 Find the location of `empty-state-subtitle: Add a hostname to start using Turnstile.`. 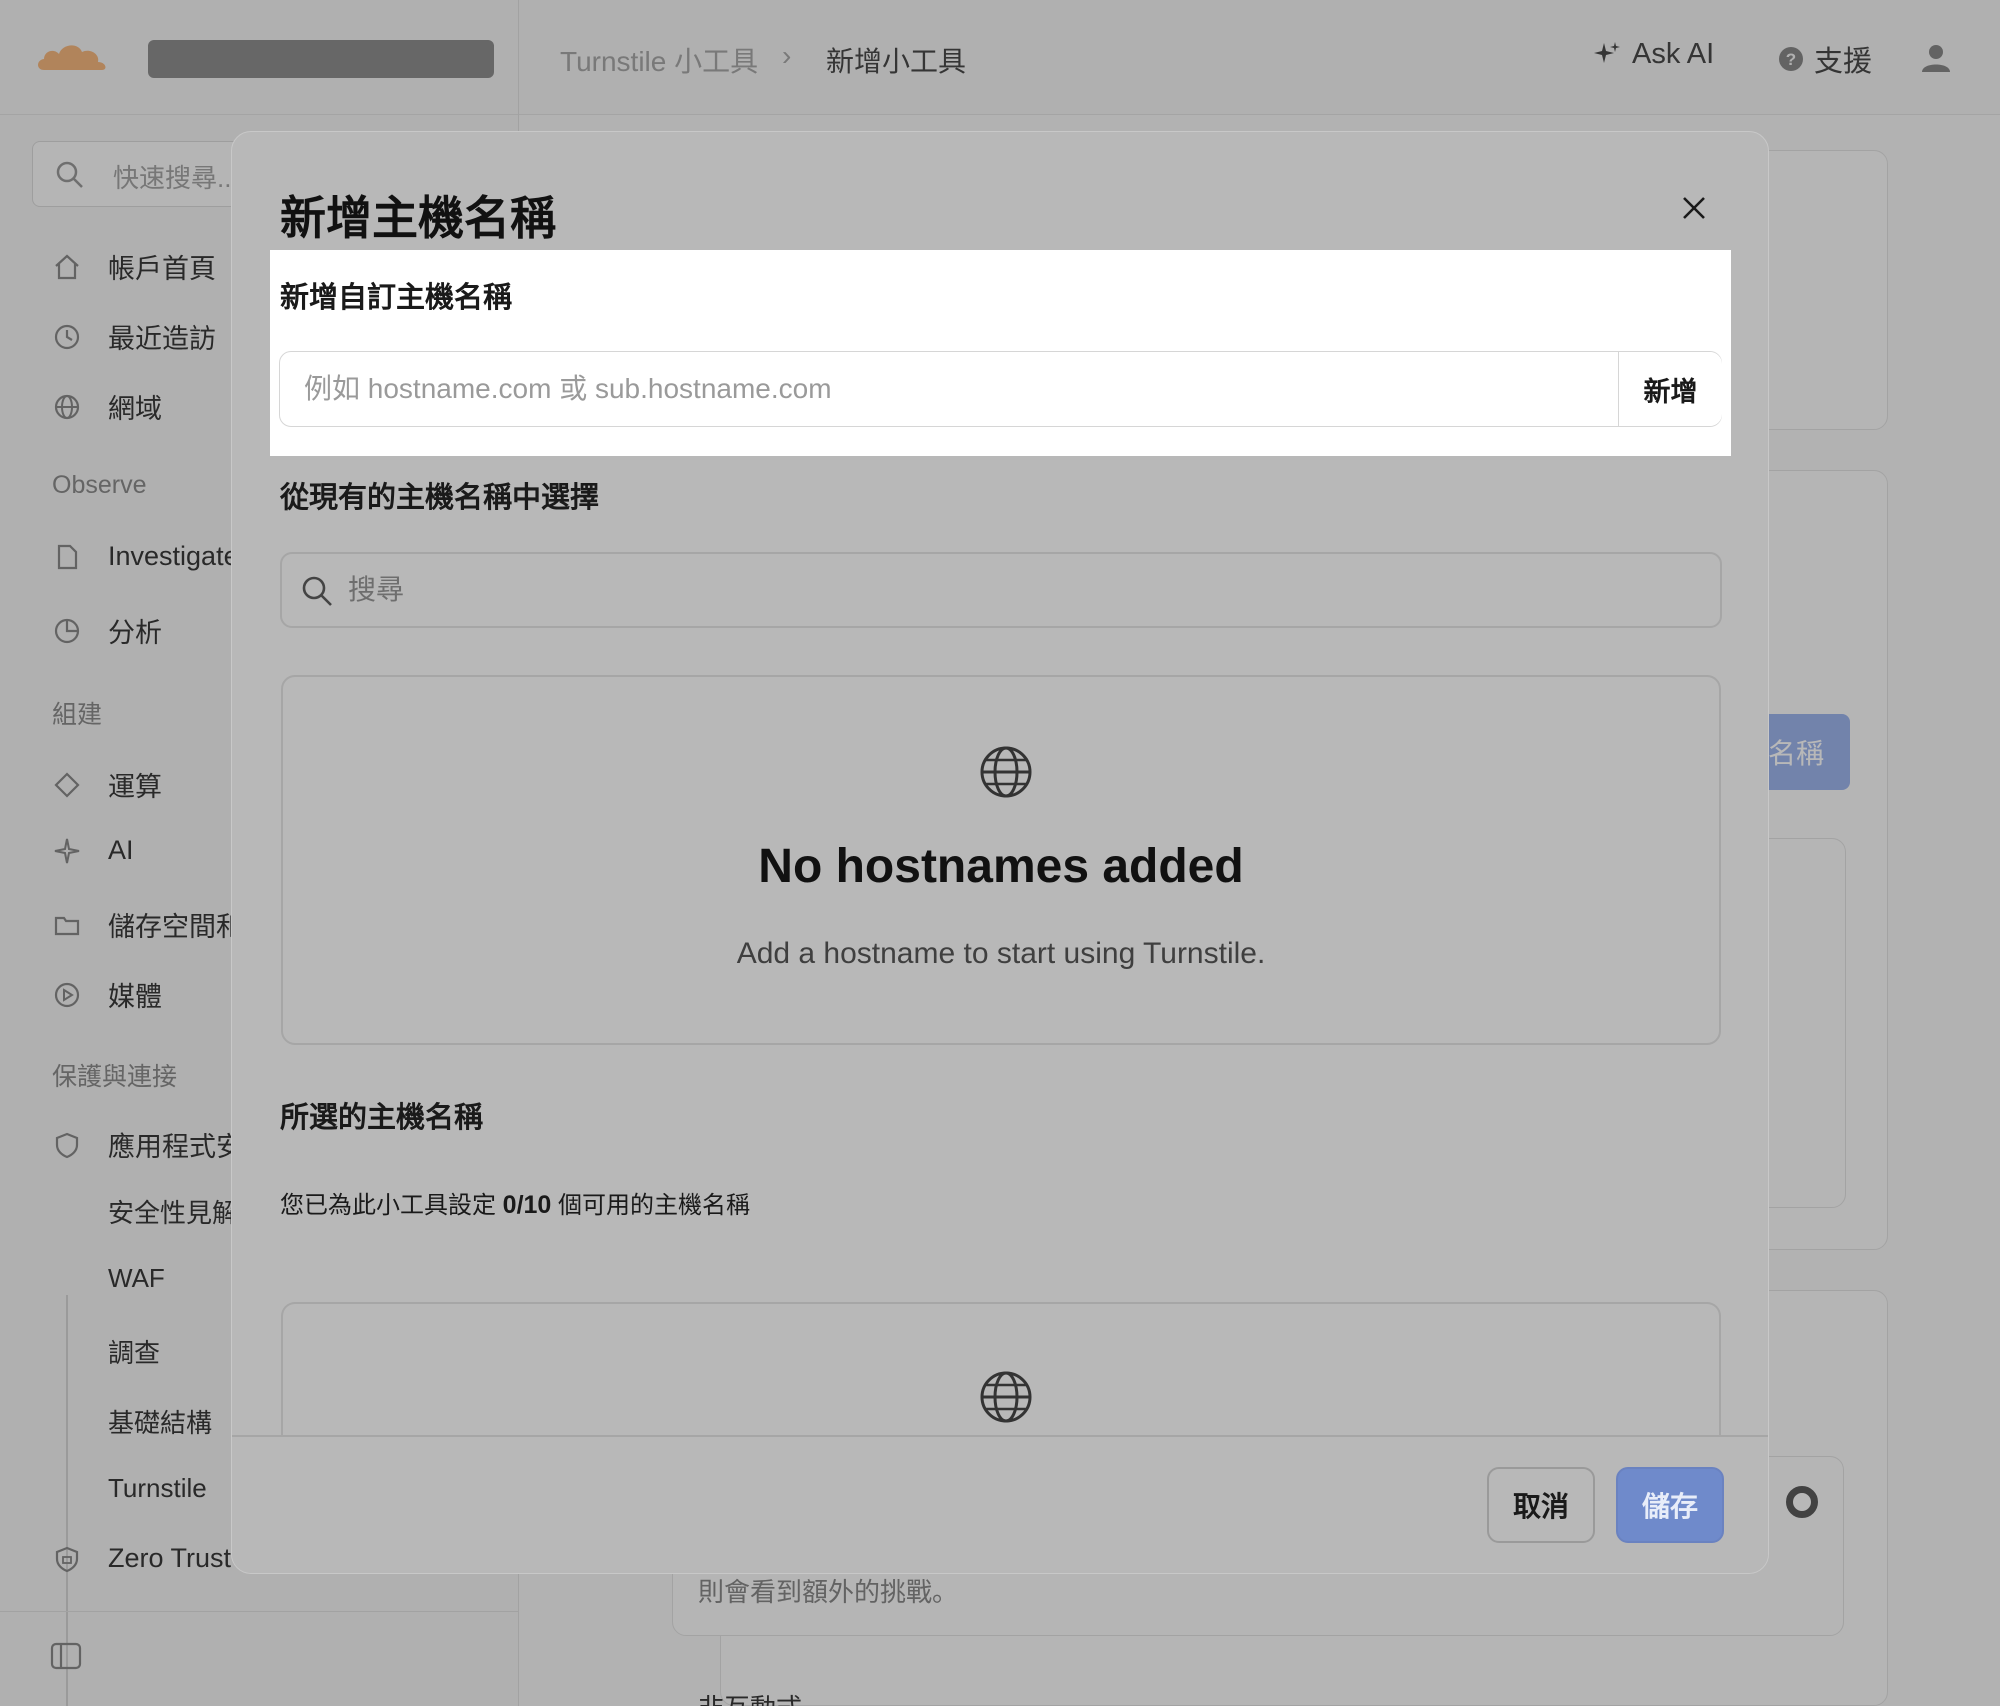

empty-state-subtitle: Add a hostname to start using Turnstile. is located at coordinates (1001, 953).